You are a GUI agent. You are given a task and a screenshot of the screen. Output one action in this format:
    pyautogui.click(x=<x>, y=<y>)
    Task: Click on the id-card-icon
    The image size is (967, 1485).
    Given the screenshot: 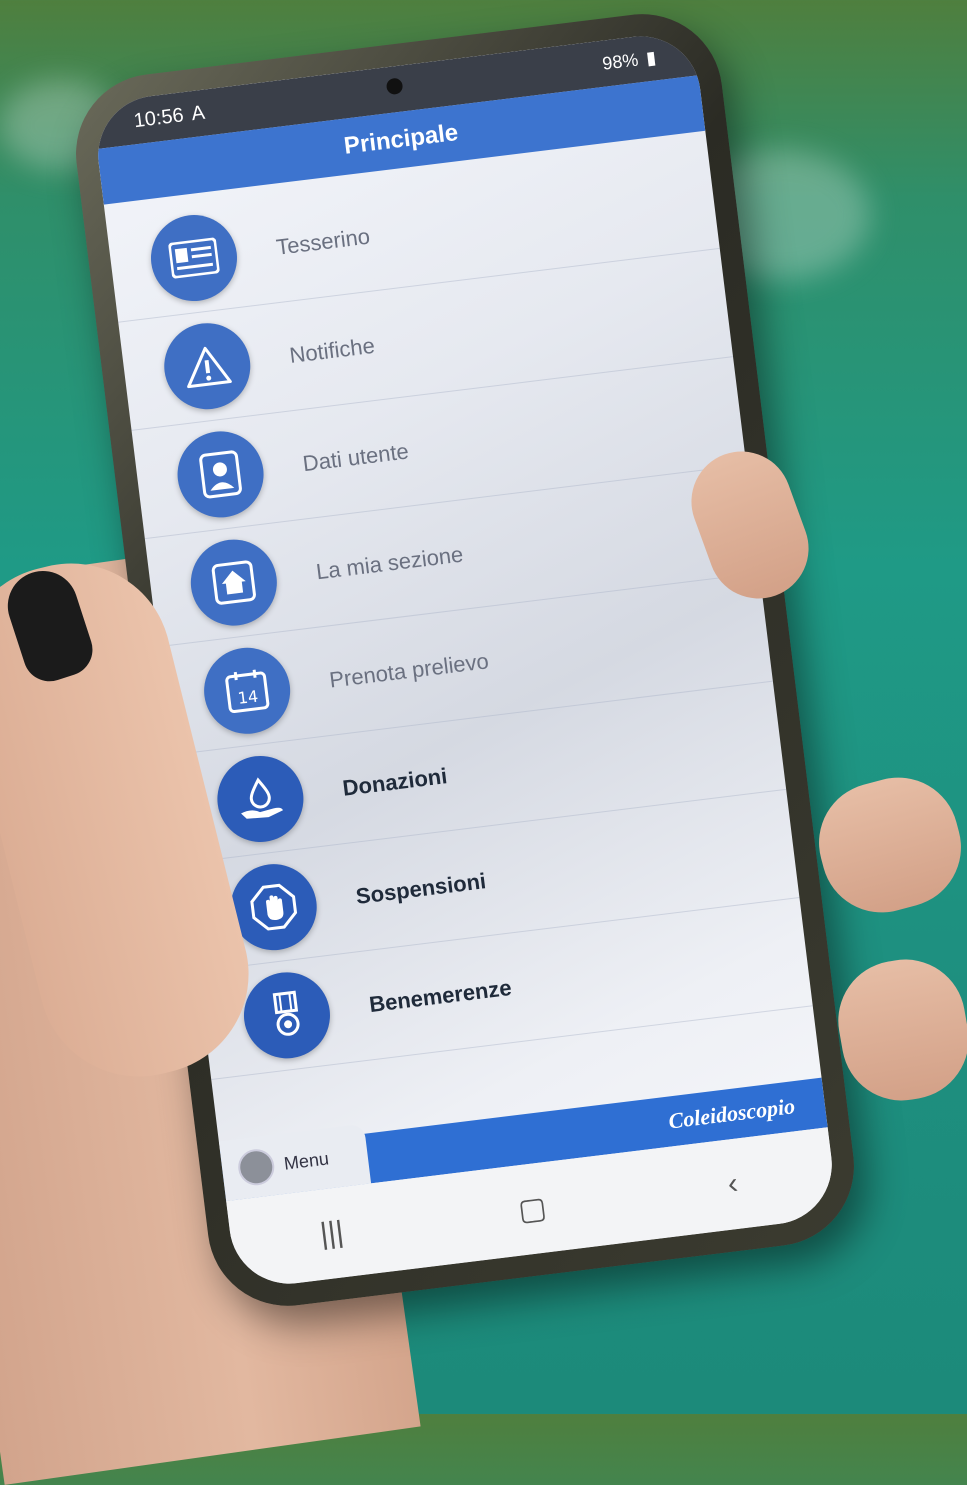 What is the action you would take?
    pyautogui.click(x=194, y=258)
    